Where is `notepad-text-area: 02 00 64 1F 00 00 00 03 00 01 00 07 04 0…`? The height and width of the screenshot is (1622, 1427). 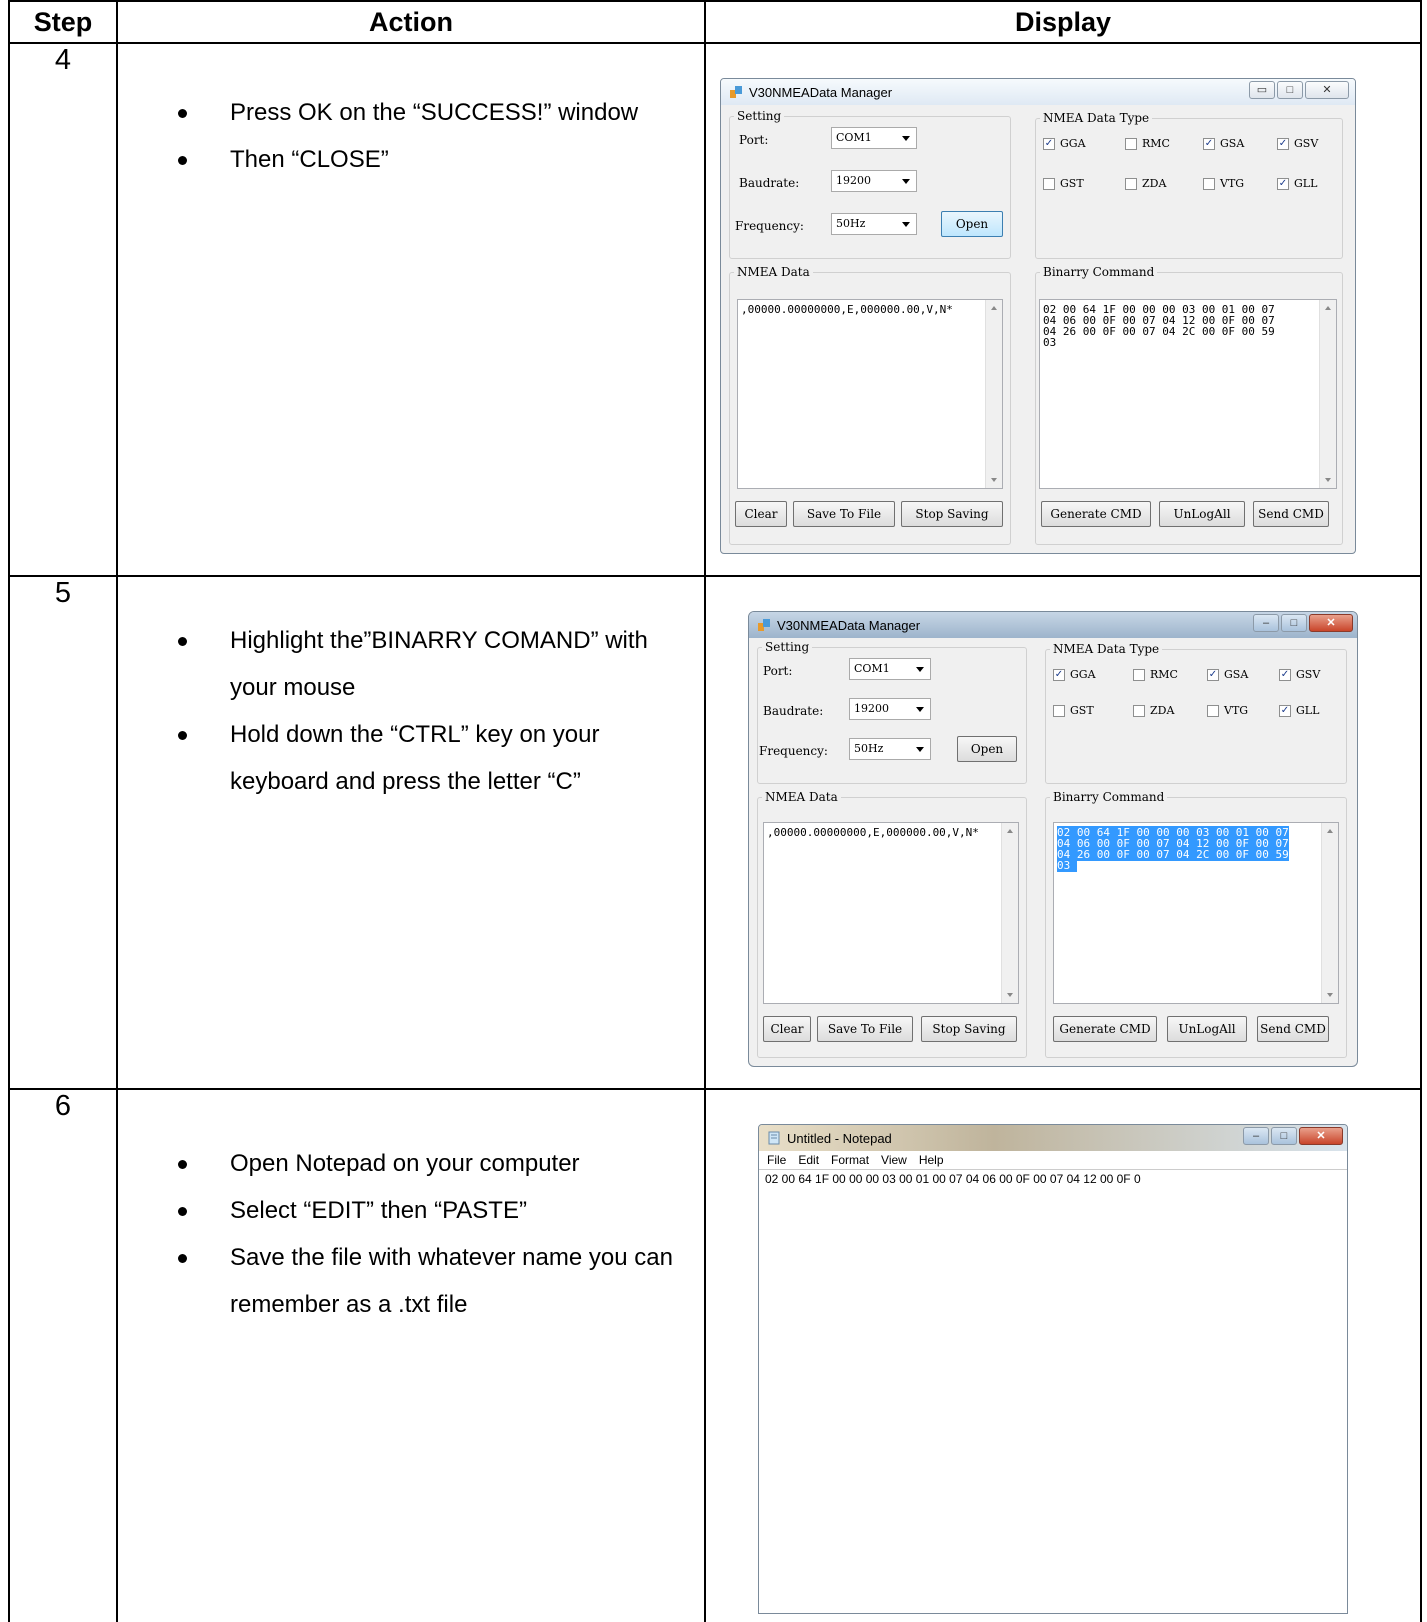 notepad-text-area: 02 00 64 1F 00 00 00 03 00 01 00 07 04 0… is located at coordinates (1053, 1391).